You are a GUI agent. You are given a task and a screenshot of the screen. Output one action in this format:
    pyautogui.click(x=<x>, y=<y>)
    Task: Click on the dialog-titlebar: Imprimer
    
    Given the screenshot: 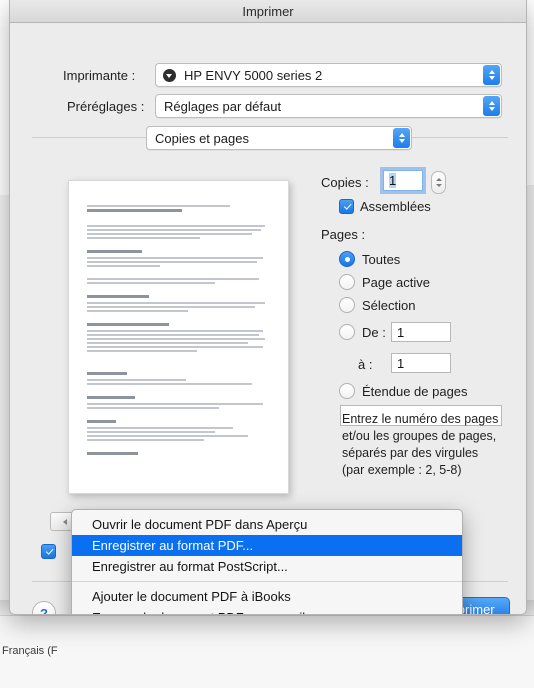 What is the action you would take?
    pyautogui.click(x=268, y=11)
    